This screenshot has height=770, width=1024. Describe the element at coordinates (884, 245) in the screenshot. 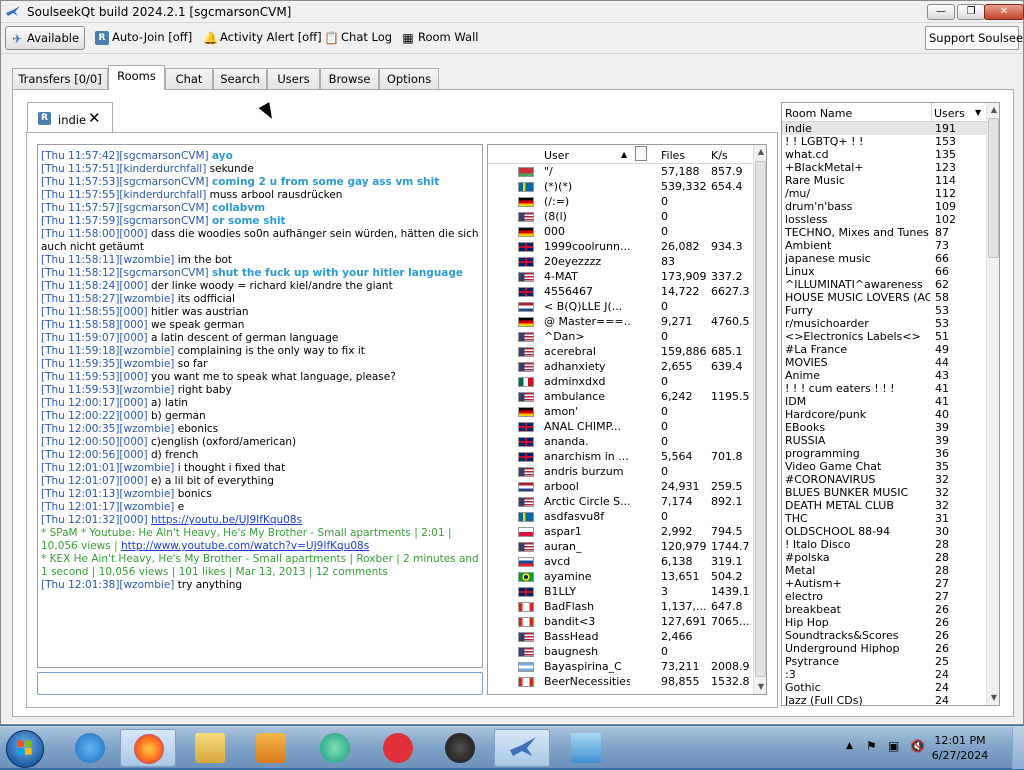

I see `room-row: Ambient 73` at that location.